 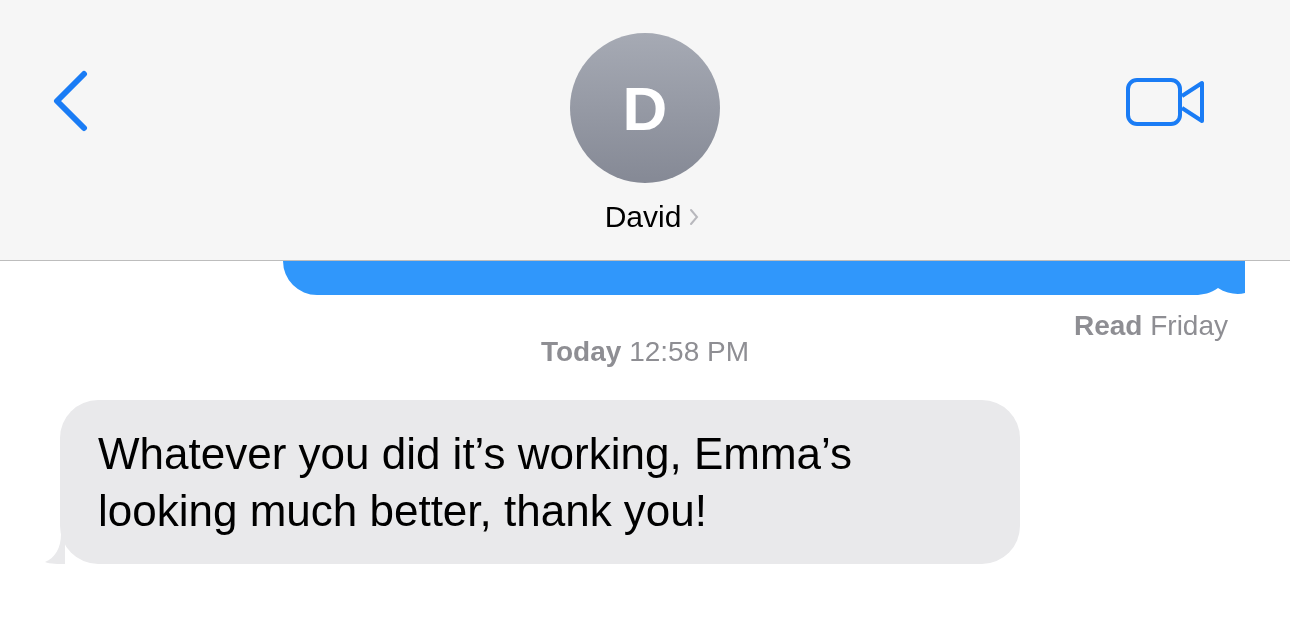 I want to click on contact-name: David, so click(x=643, y=217).